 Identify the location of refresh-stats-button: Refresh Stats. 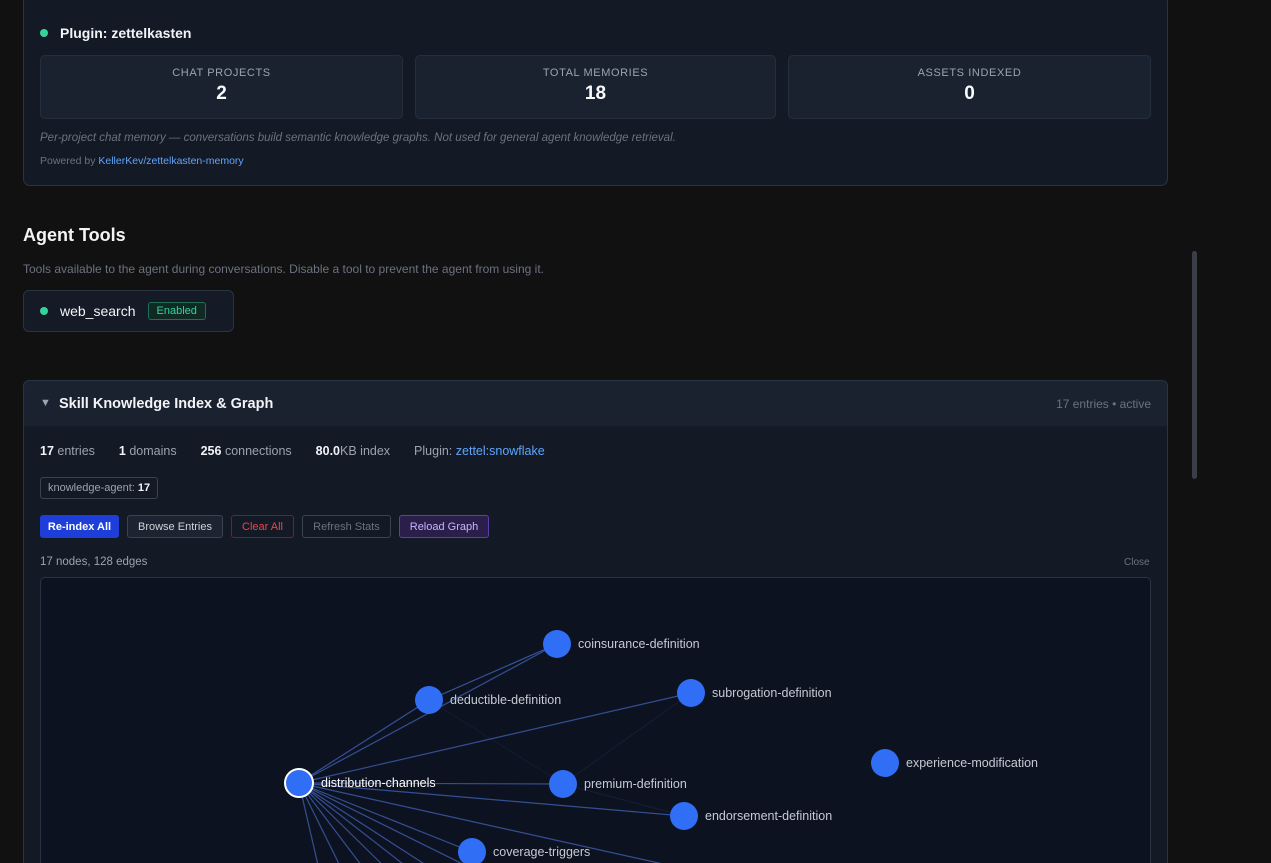
(346, 526).